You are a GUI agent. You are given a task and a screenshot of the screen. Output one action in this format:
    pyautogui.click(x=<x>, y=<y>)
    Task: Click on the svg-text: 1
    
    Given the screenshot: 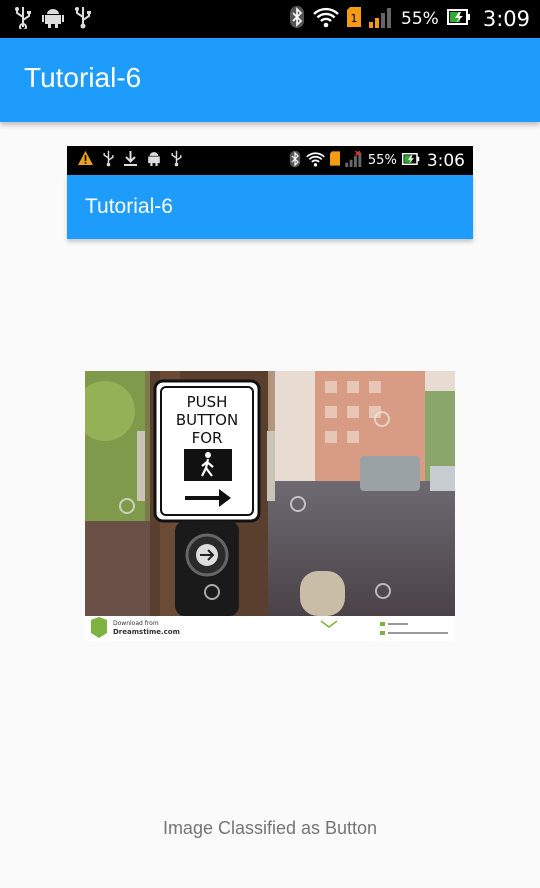 What is the action you would take?
    pyautogui.click(x=354, y=18)
    